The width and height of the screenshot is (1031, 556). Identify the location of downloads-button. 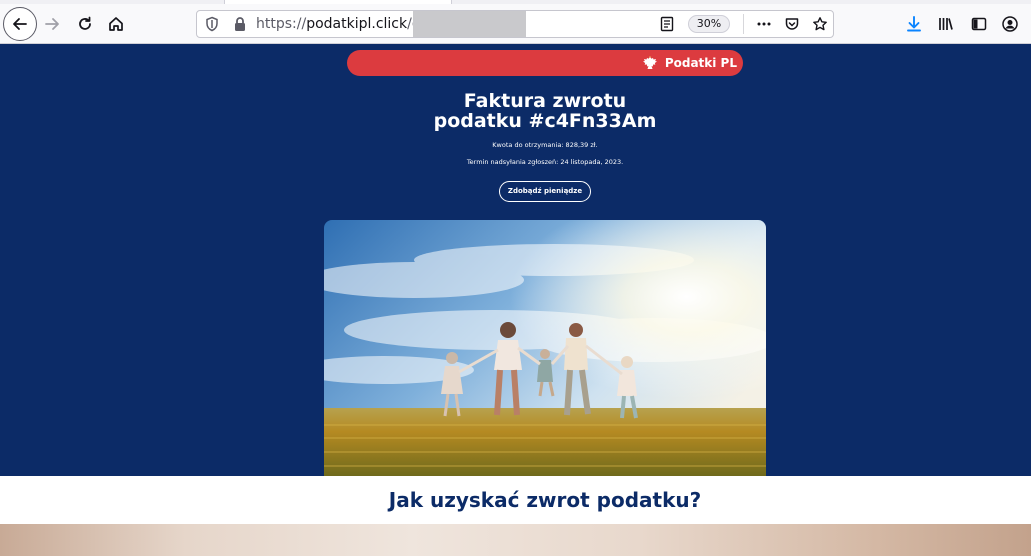
(914, 24).